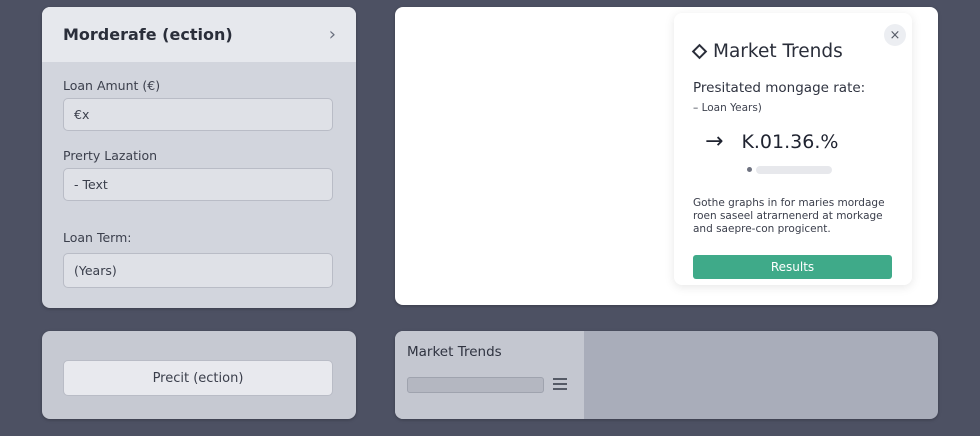  I want to click on market-trends-section: Market Trends, so click(489, 375).